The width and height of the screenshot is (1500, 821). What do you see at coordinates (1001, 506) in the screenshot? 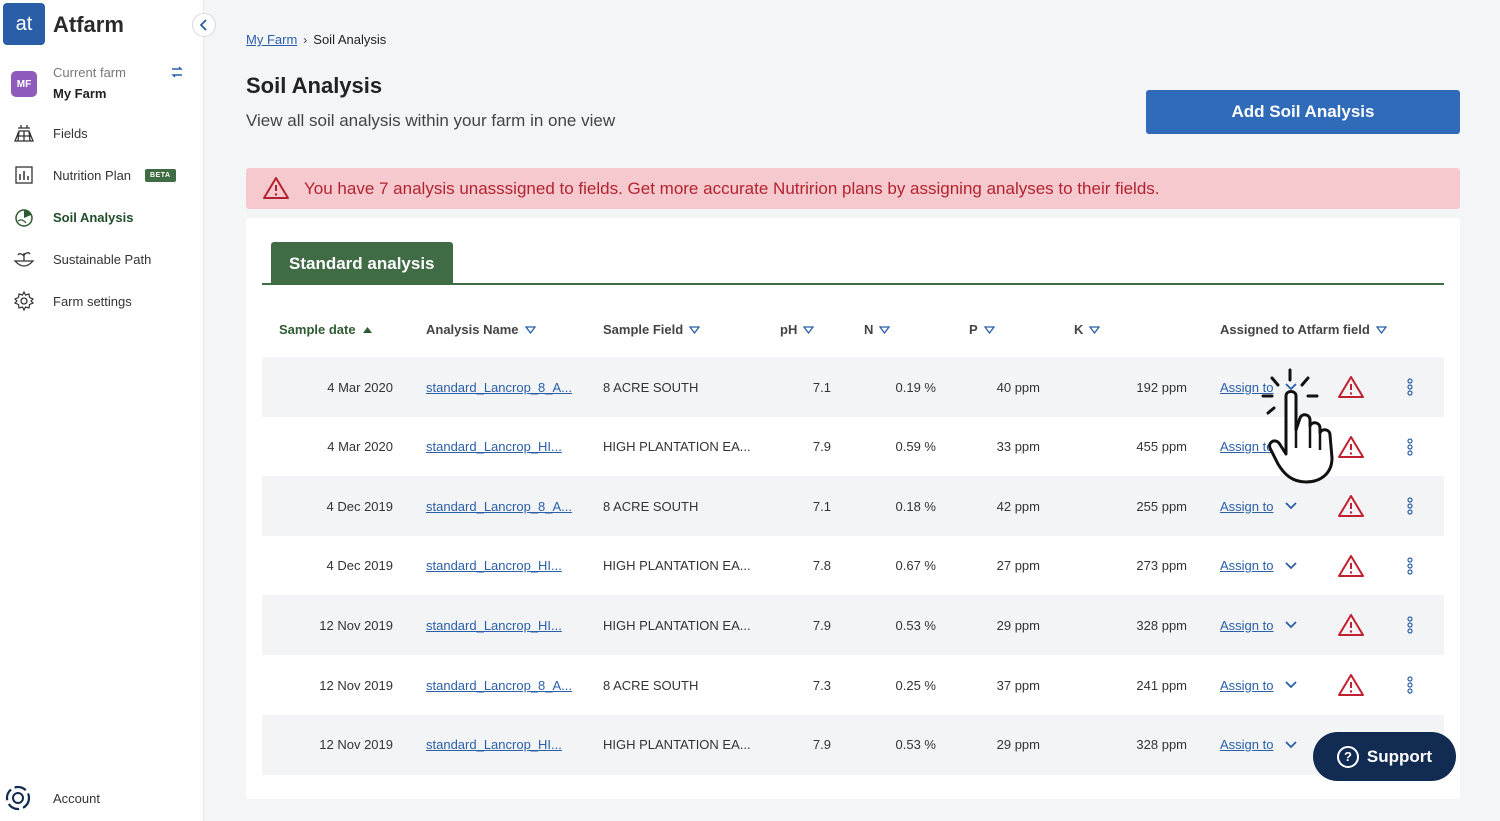
I see `cell-p: 42 ppm` at bounding box center [1001, 506].